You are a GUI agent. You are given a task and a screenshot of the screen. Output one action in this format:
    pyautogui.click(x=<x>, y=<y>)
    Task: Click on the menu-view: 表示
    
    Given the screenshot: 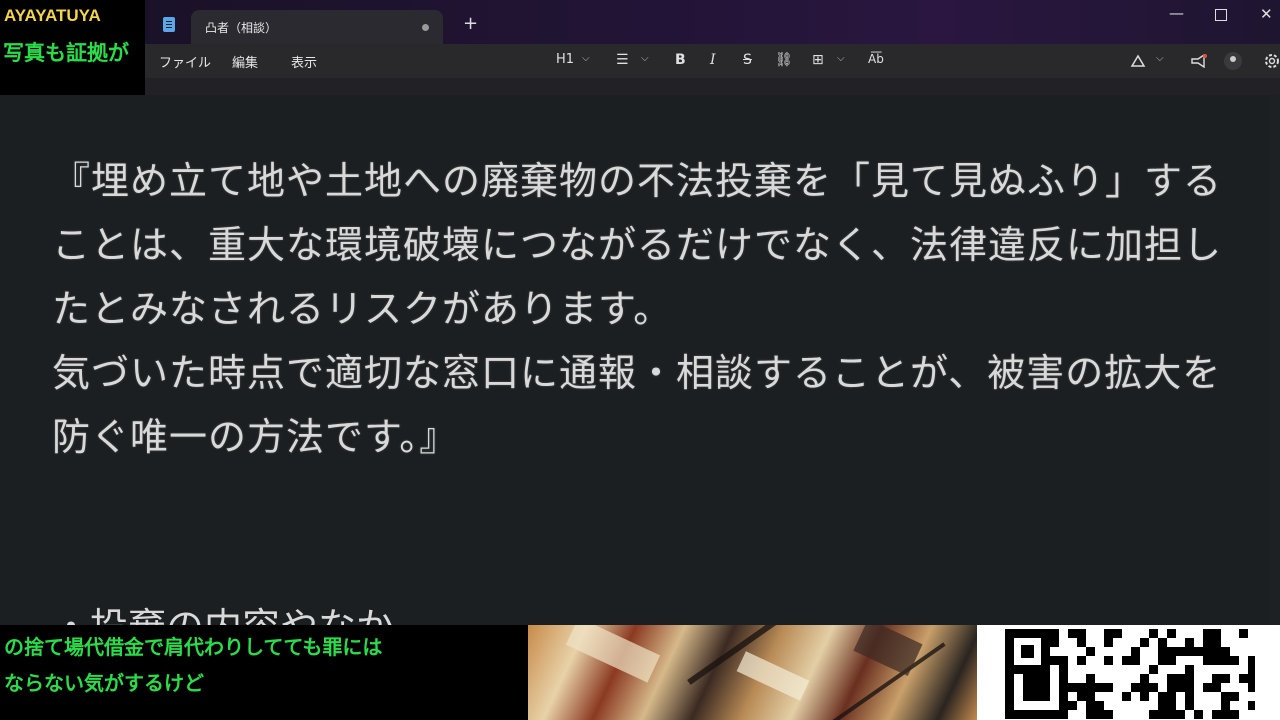 What is the action you would take?
    pyautogui.click(x=304, y=61)
    